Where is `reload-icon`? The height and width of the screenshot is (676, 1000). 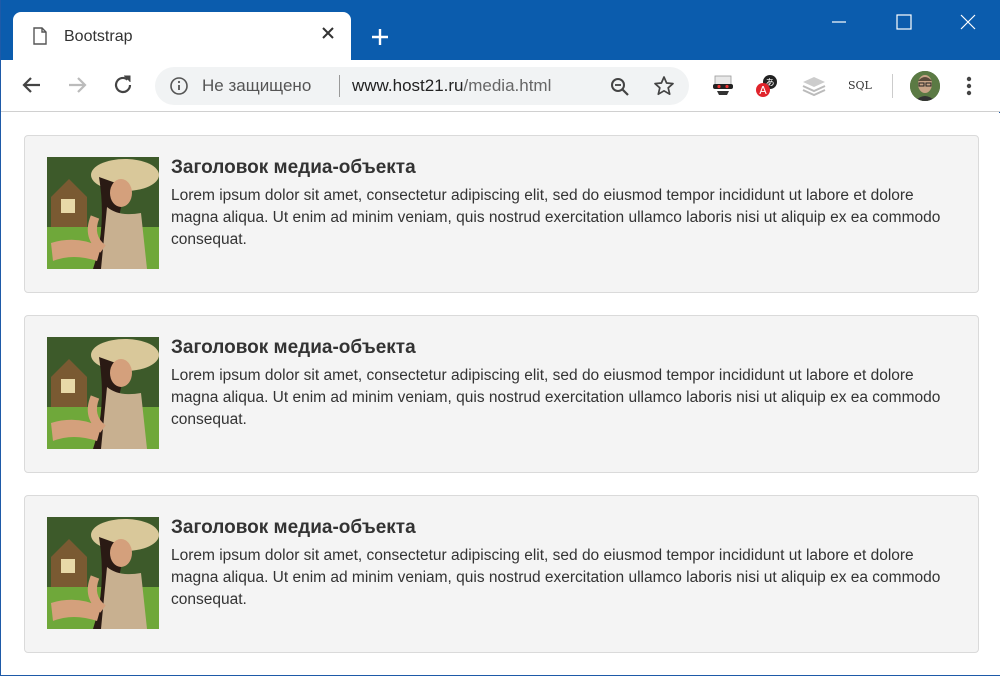
reload-icon is located at coordinates (123, 85).